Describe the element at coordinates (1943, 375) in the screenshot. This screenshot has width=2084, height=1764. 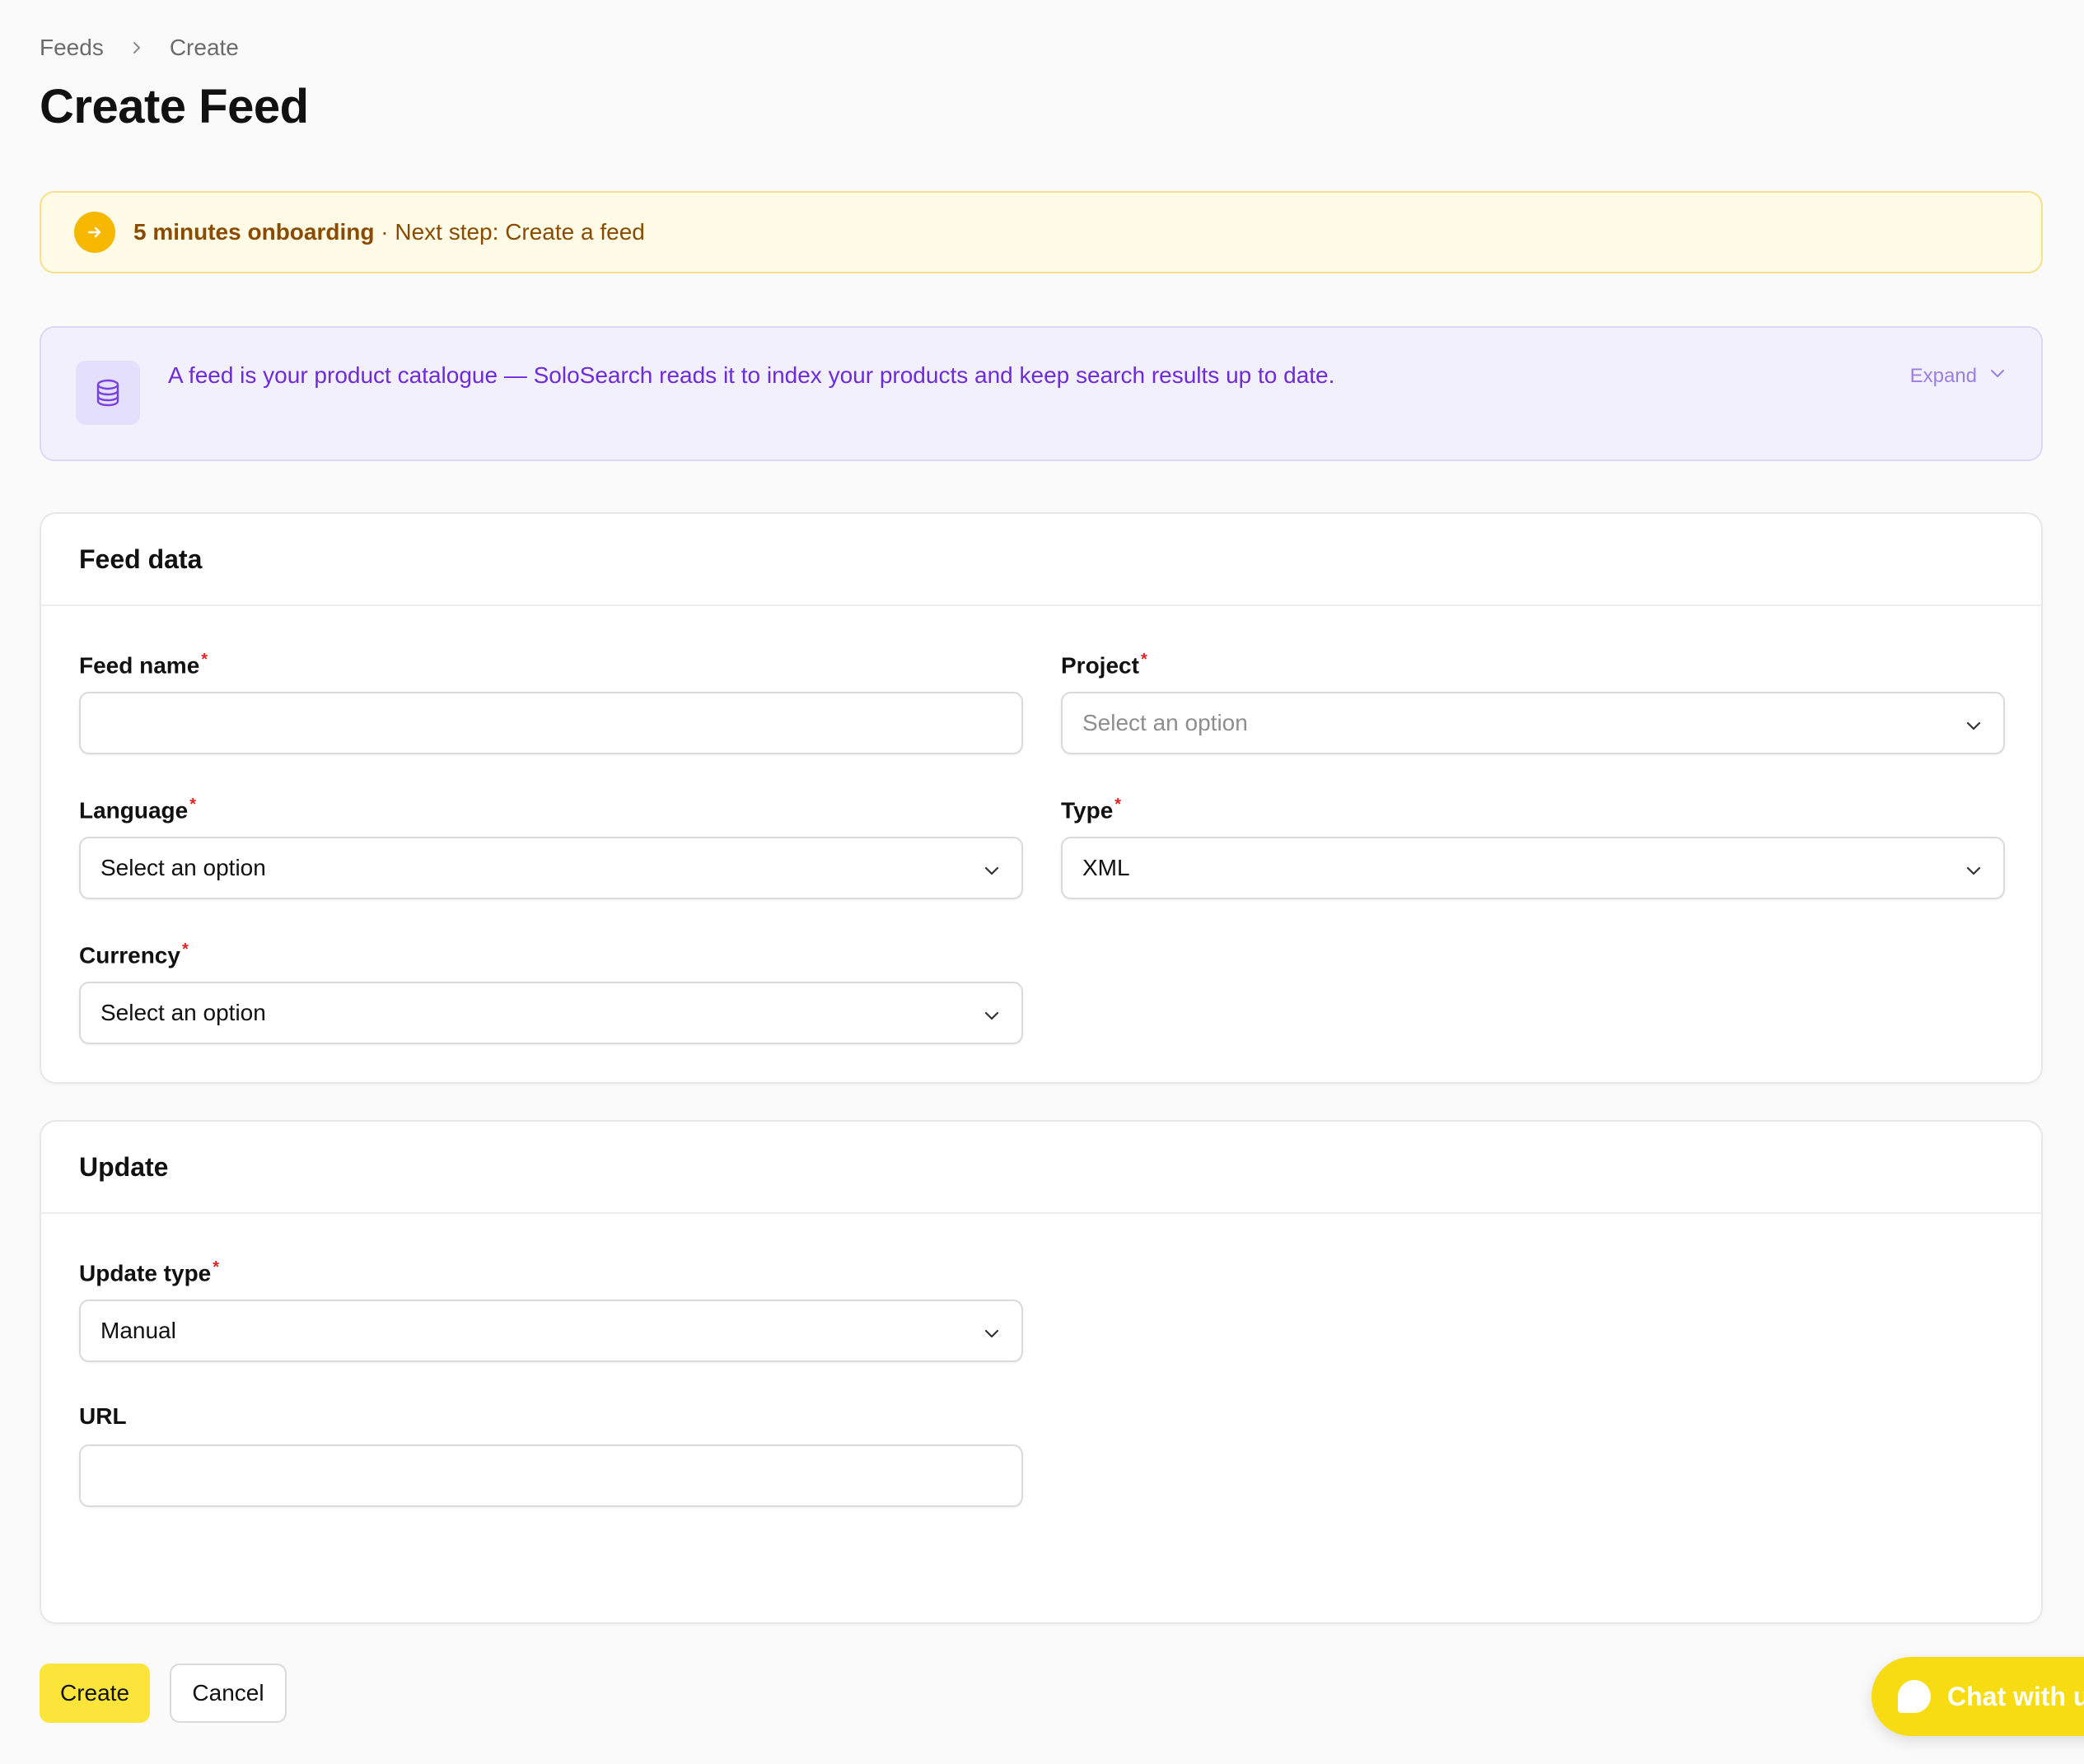
I see `expand-label: Expand` at that location.